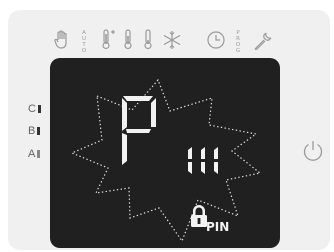 Image resolution: width=334 pixels, height=252 pixels. What do you see at coordinates (84, 50) in the screenshot?
I see `svg-text: O` at bounding box center [84, 50].